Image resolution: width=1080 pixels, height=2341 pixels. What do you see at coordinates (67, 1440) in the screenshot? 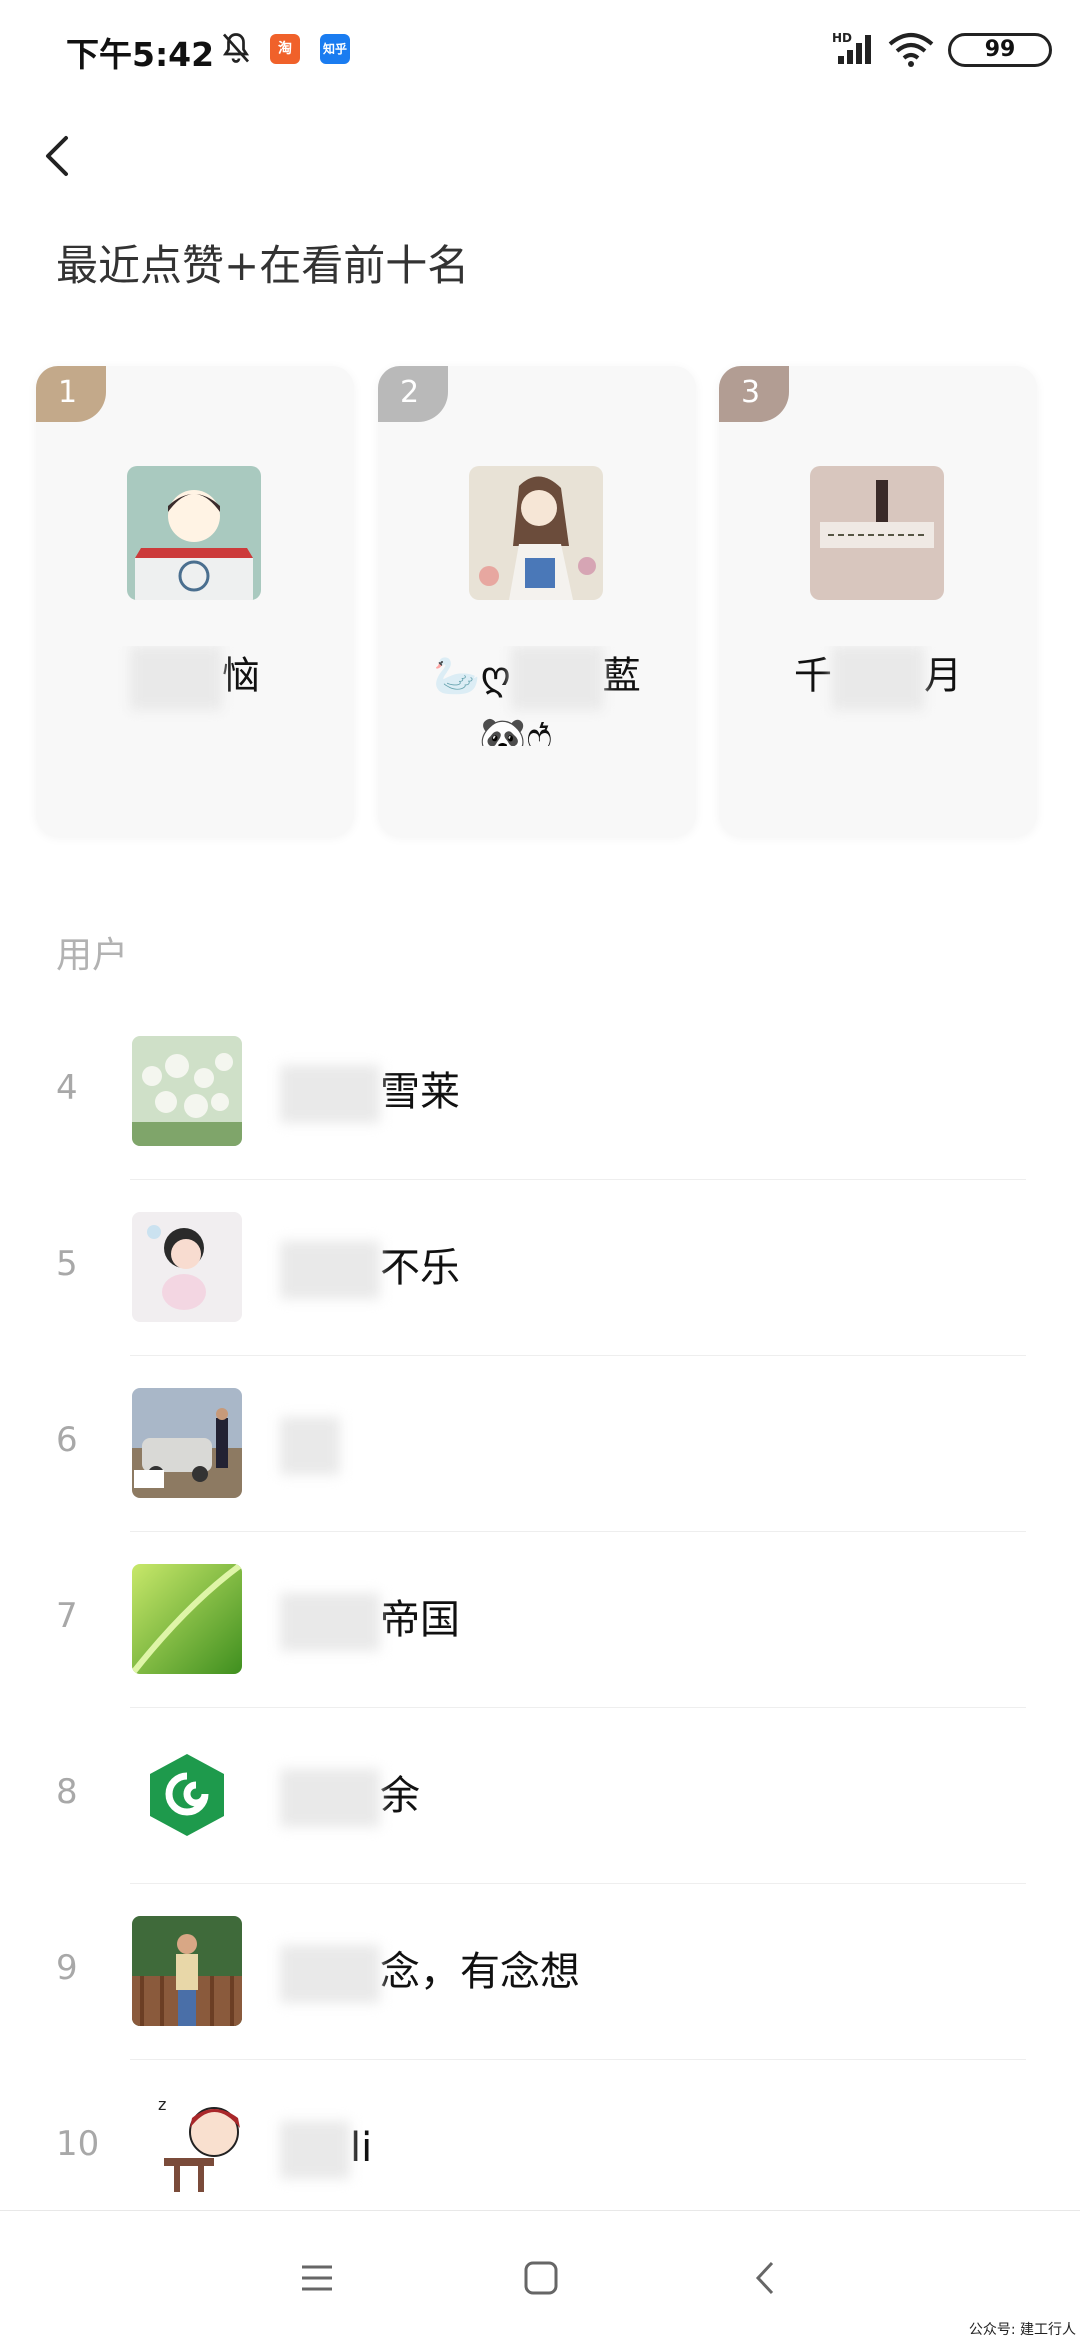
I see `rank-number: 6` at bounding box center [67, 1440].